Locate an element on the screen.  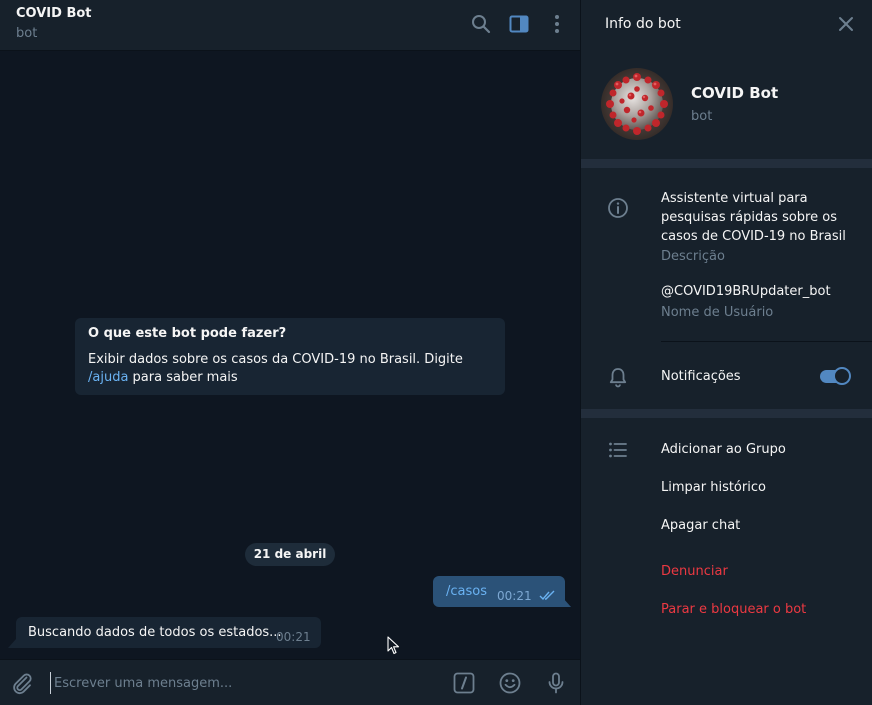
bell-icon is located at coordinates (618, 378).